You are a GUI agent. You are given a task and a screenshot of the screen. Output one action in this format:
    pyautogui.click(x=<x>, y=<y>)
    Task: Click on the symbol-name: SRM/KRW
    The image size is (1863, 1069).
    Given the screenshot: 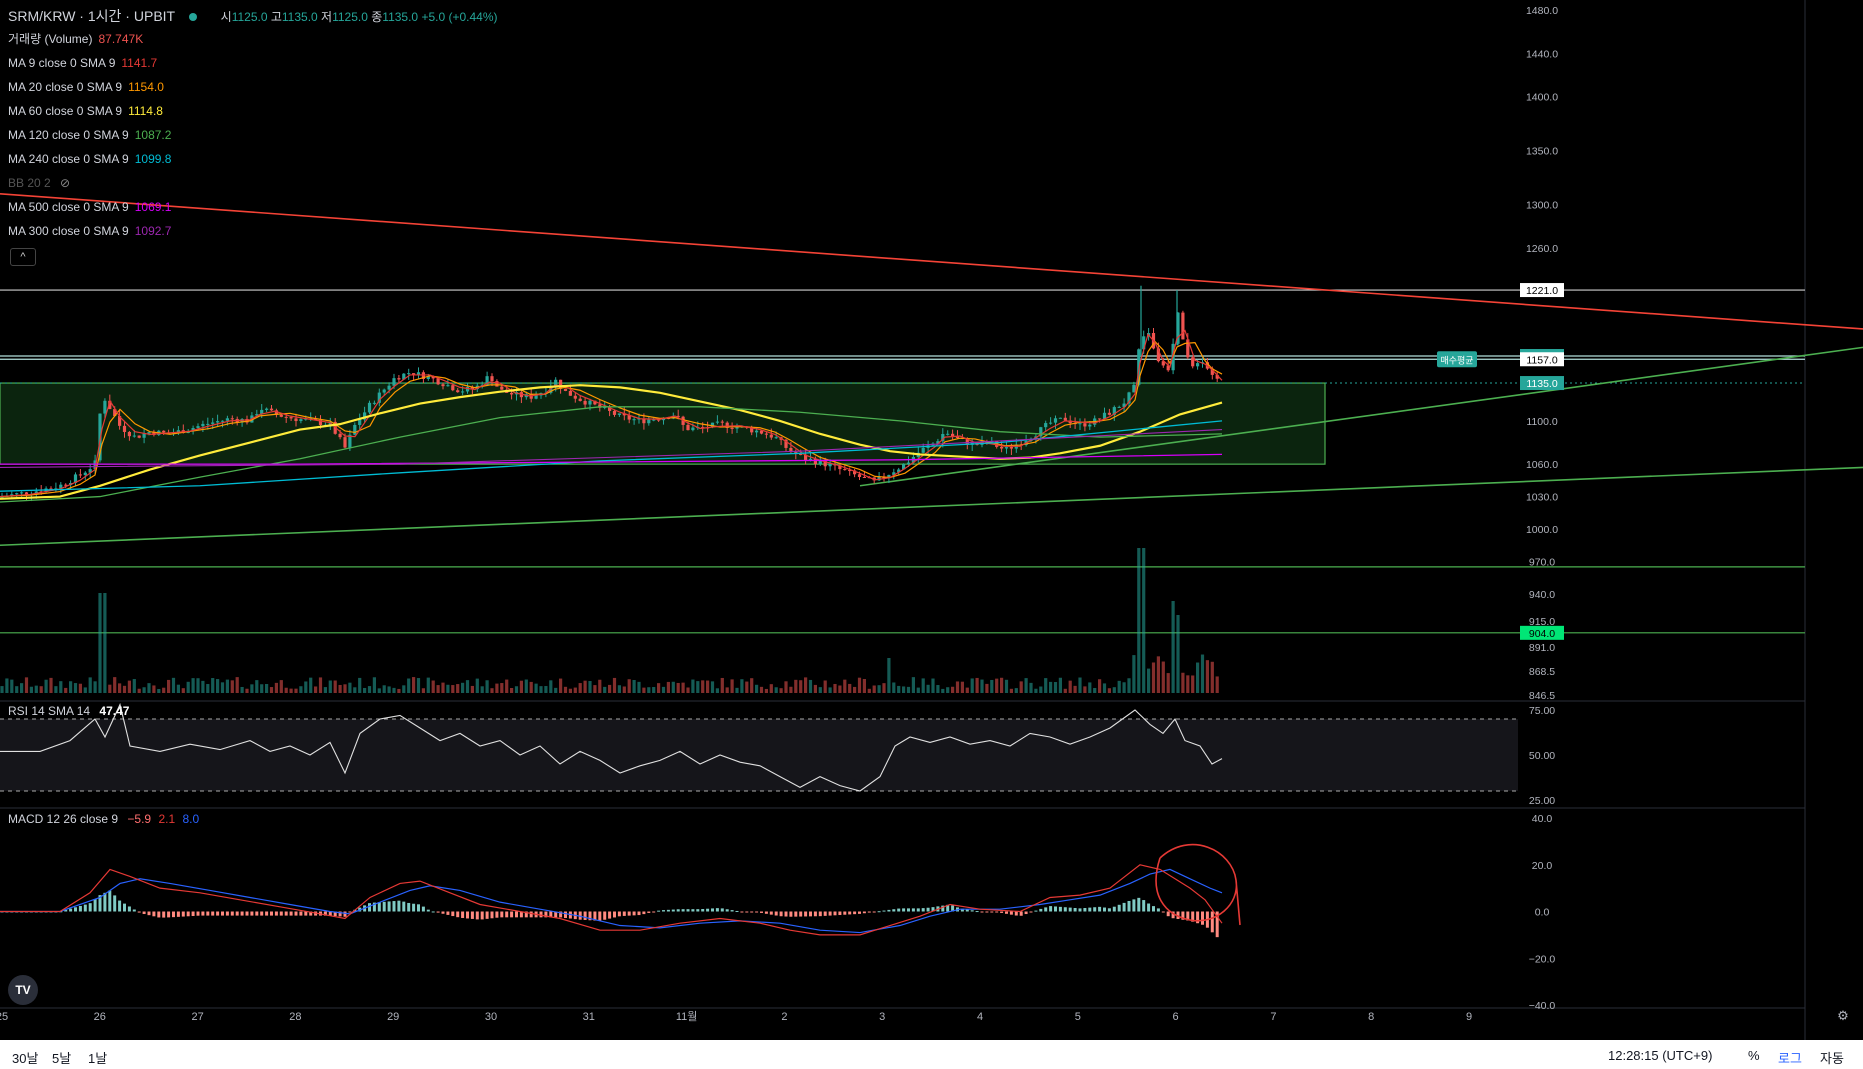 What is the action you would take?
    pyautogui.click(x=41, y=16)
    